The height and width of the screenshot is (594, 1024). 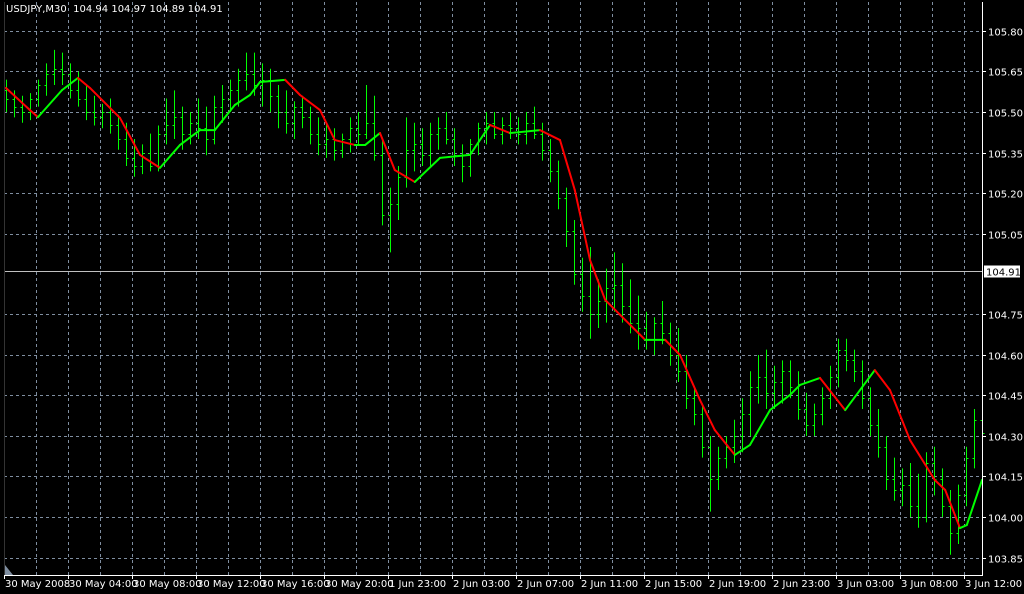 I want to click on time-tick-label: 30 May 04:00, so click(x=103, y=584).